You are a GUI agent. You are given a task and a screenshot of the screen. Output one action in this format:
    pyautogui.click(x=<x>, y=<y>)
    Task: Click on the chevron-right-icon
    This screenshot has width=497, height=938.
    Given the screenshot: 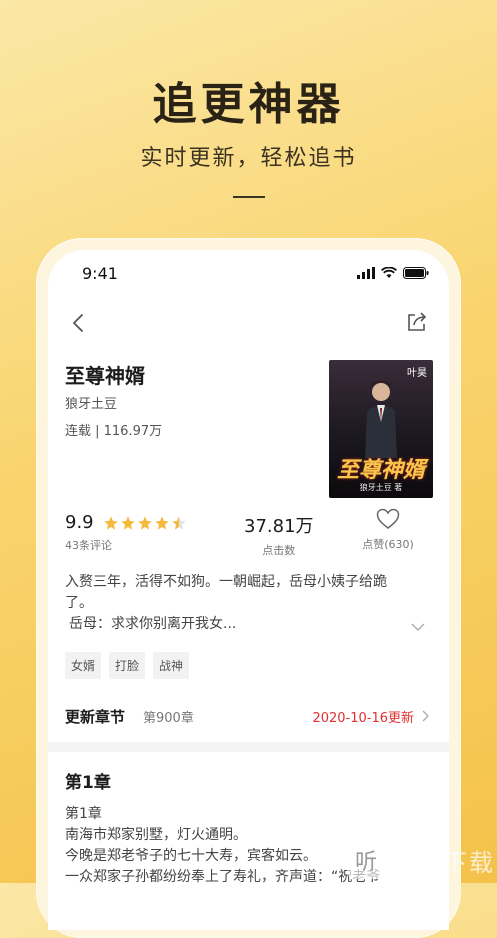 What is the action you would take?
    pyautogui.click(x=425, y=716)
    